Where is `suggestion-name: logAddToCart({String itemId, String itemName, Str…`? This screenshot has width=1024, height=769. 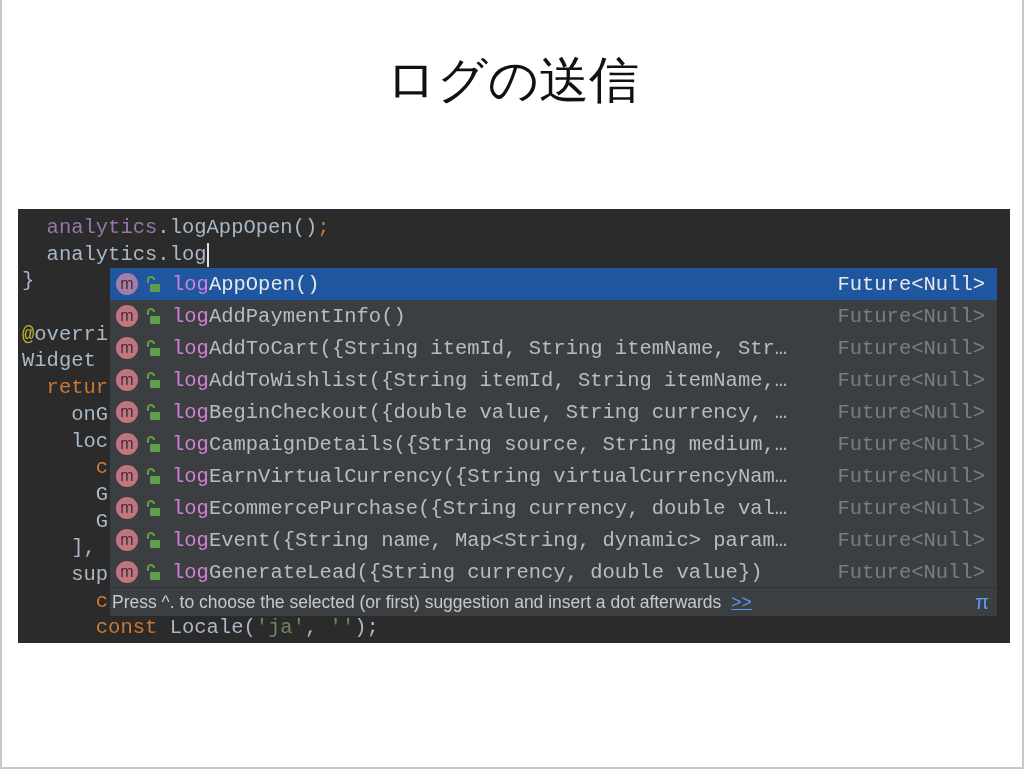
suggestion-name: logAddToCart({String itemId, String itemName, Str… is located at coordinates (480, 348).